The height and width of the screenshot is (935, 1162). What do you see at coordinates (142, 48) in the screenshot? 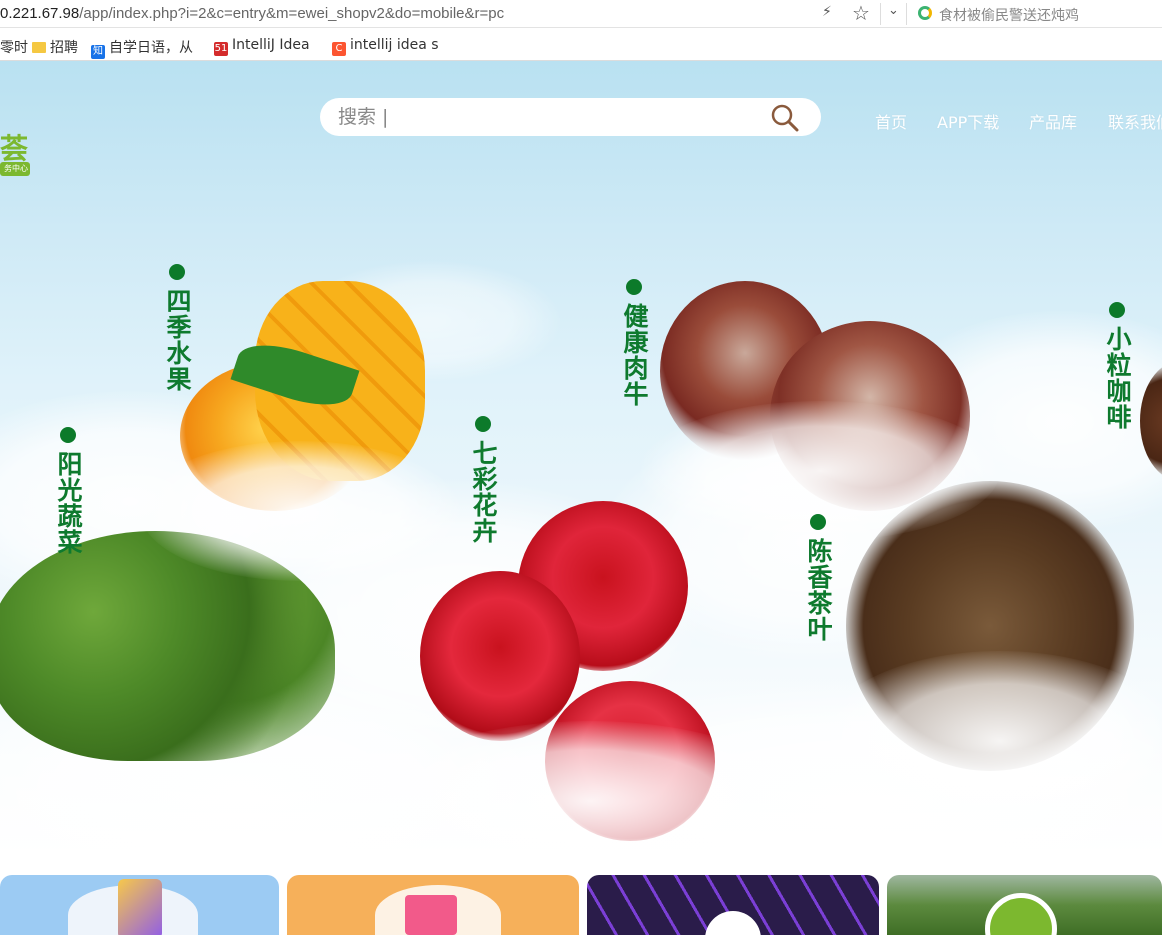
I see `bookmark-item: 知自学日语，从` at bounding box center [142, 48].